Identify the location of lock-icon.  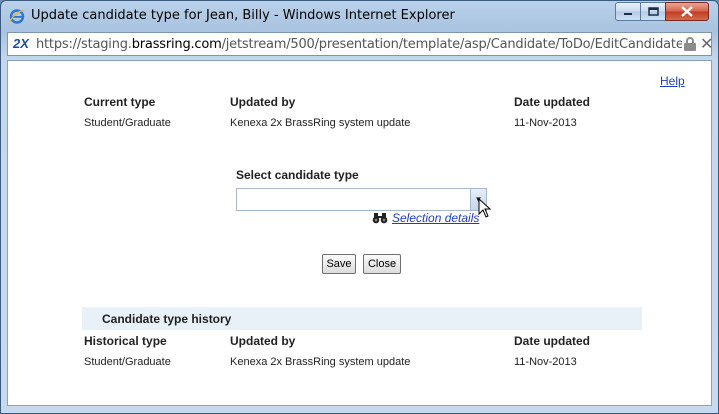
(690, 44).